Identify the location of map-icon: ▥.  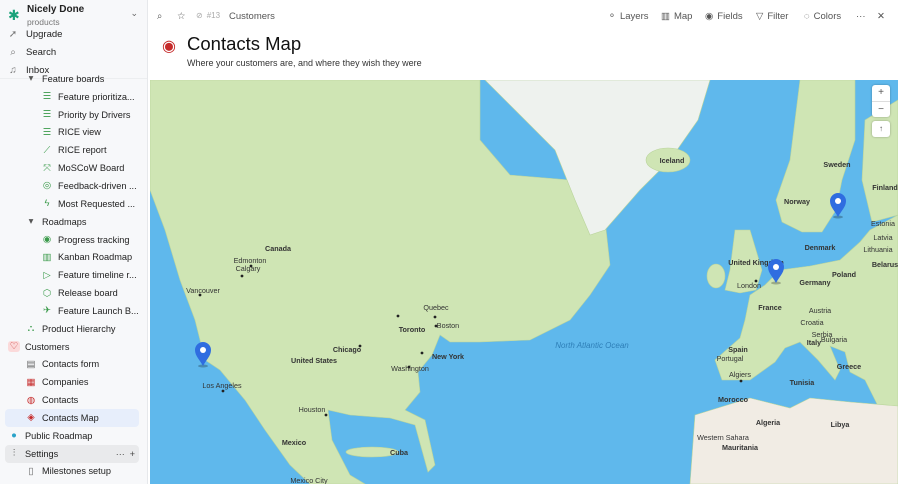
(665, 16).